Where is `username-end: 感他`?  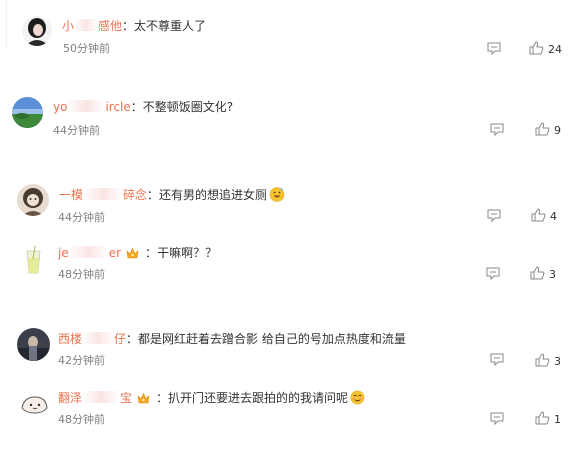
username-end: 感他 is located at coordinates (110, 26).